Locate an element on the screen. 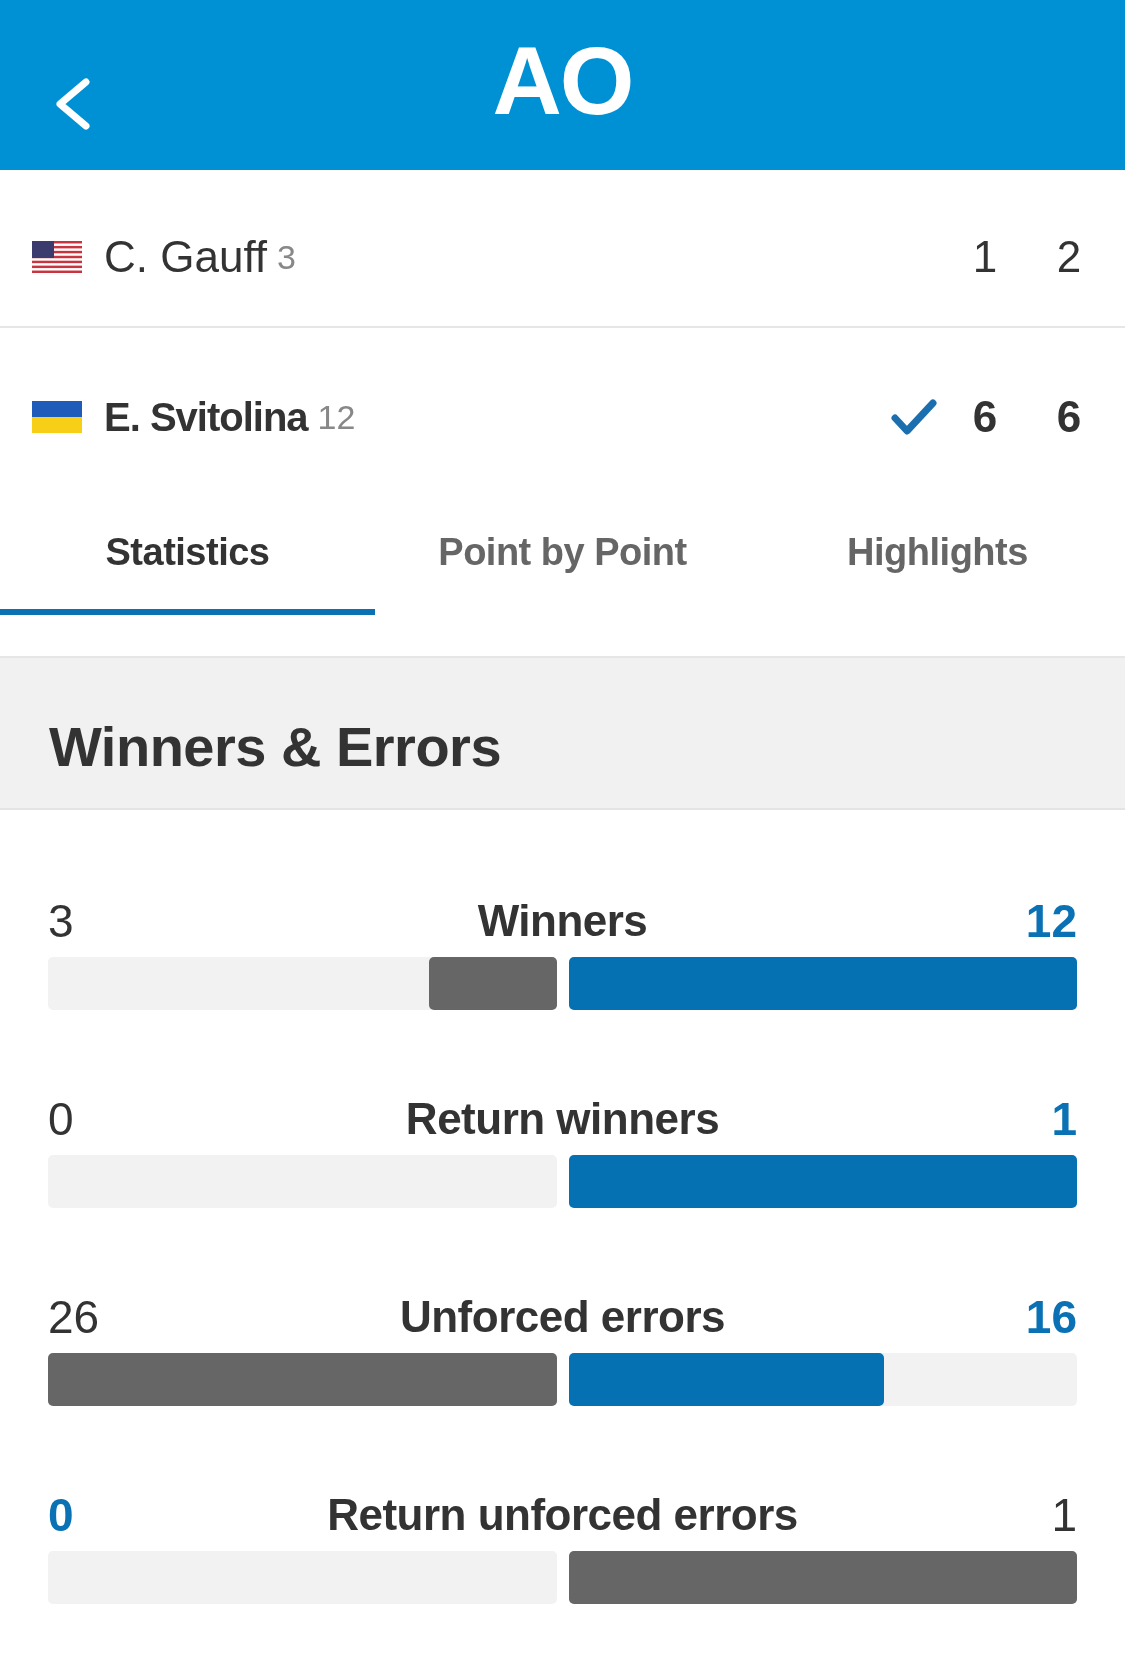 Image resolution: width=1125 pixels, height=1676 pixels. back-icon is located at coordinates (73, 104).